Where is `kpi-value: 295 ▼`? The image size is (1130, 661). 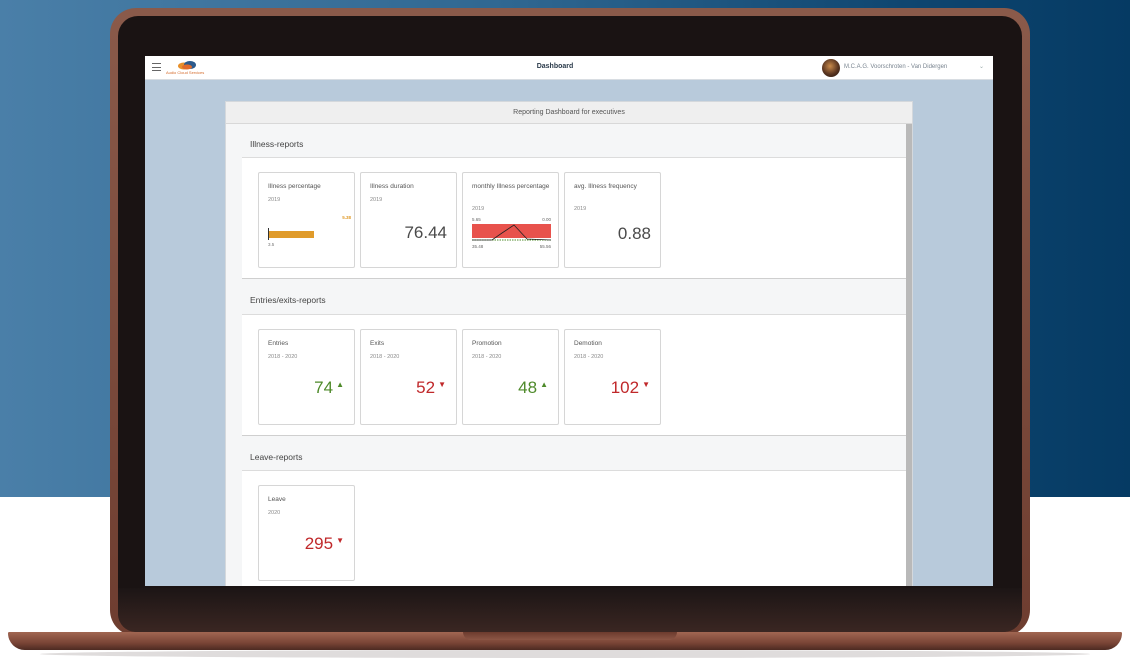
kpi-value: 295 ▼ is located at coordinates (324, 544).